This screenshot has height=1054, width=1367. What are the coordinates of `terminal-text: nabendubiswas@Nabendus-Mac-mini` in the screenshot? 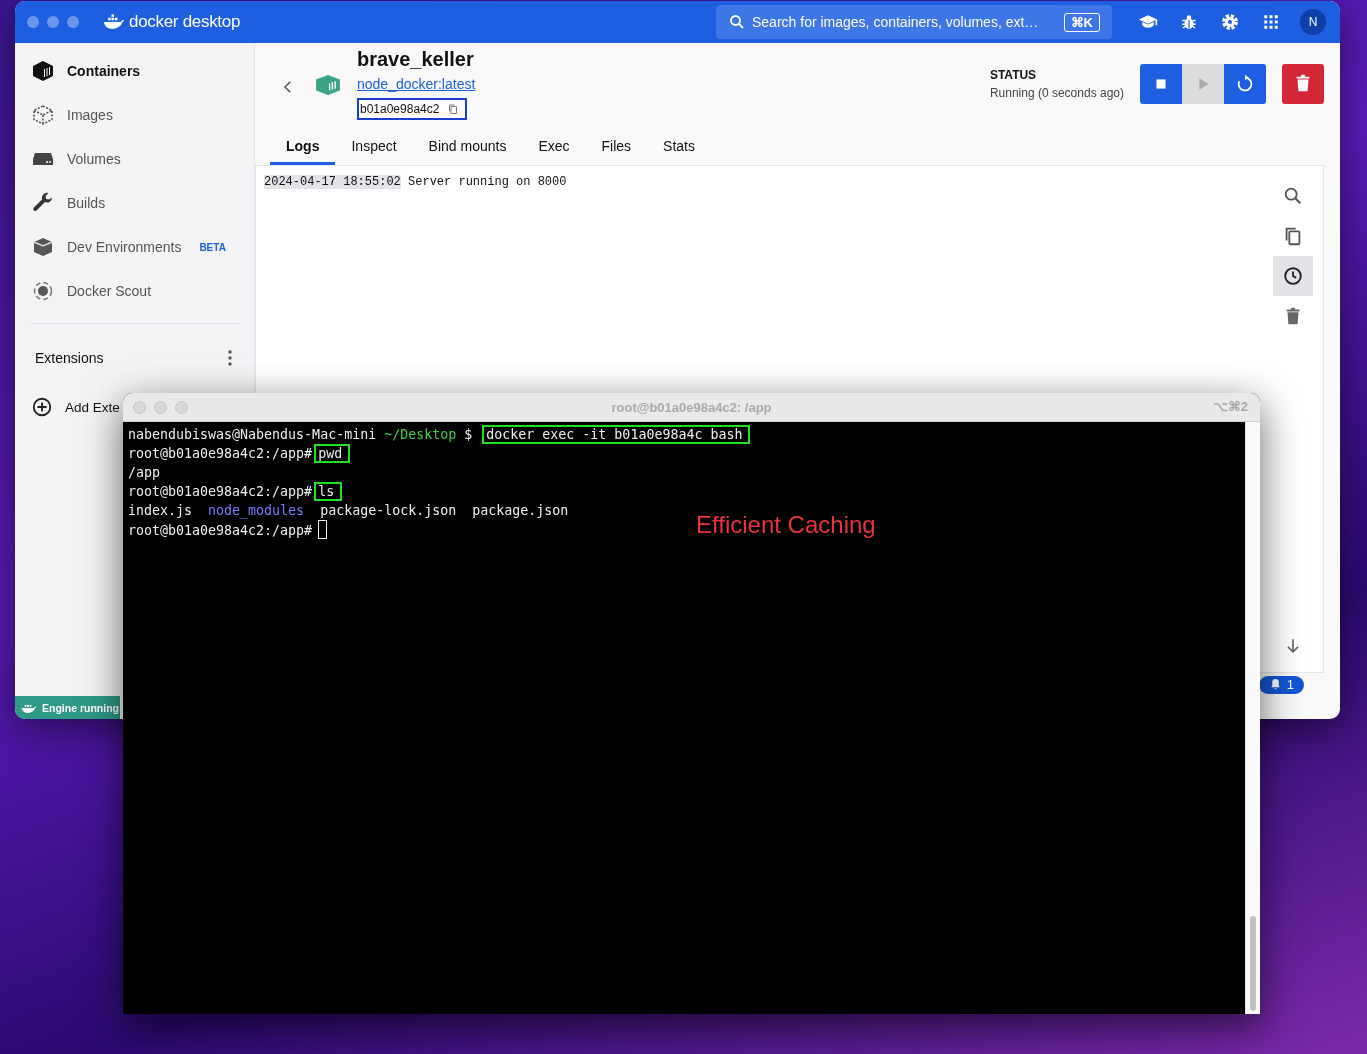 It's located at (253, 434).